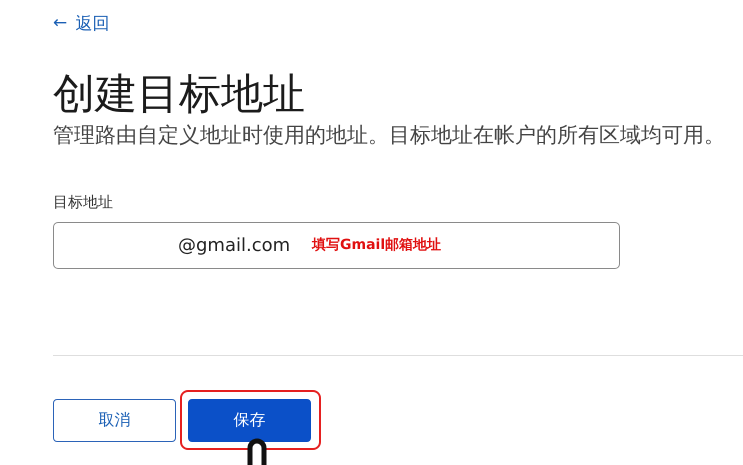  Describe the element at coordinates (114, 420) in the screenshot. I see `cancel-button: 取消` at that location.